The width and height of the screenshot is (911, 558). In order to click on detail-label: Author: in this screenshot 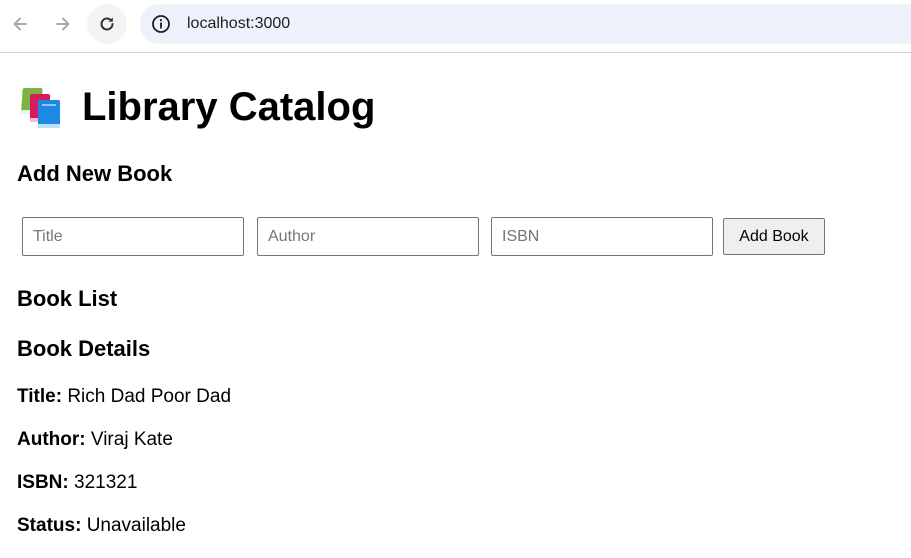, I will do `click(51, 439)`.